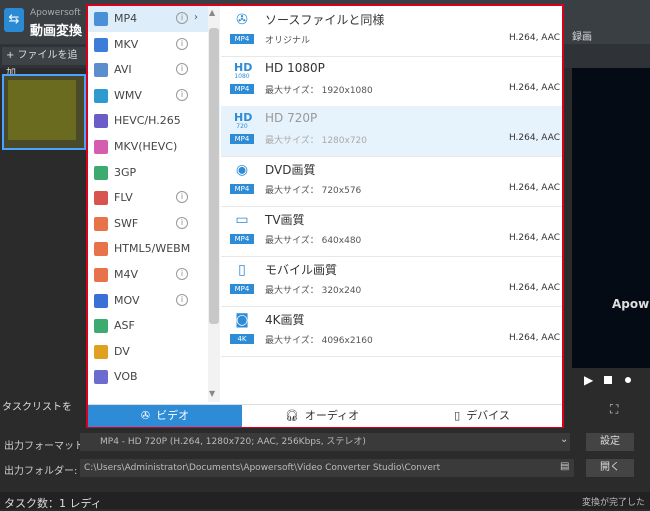 This screenshot has width=650, height=511. I want to click on format-item: MKV(HEVC), so click(148, 147).